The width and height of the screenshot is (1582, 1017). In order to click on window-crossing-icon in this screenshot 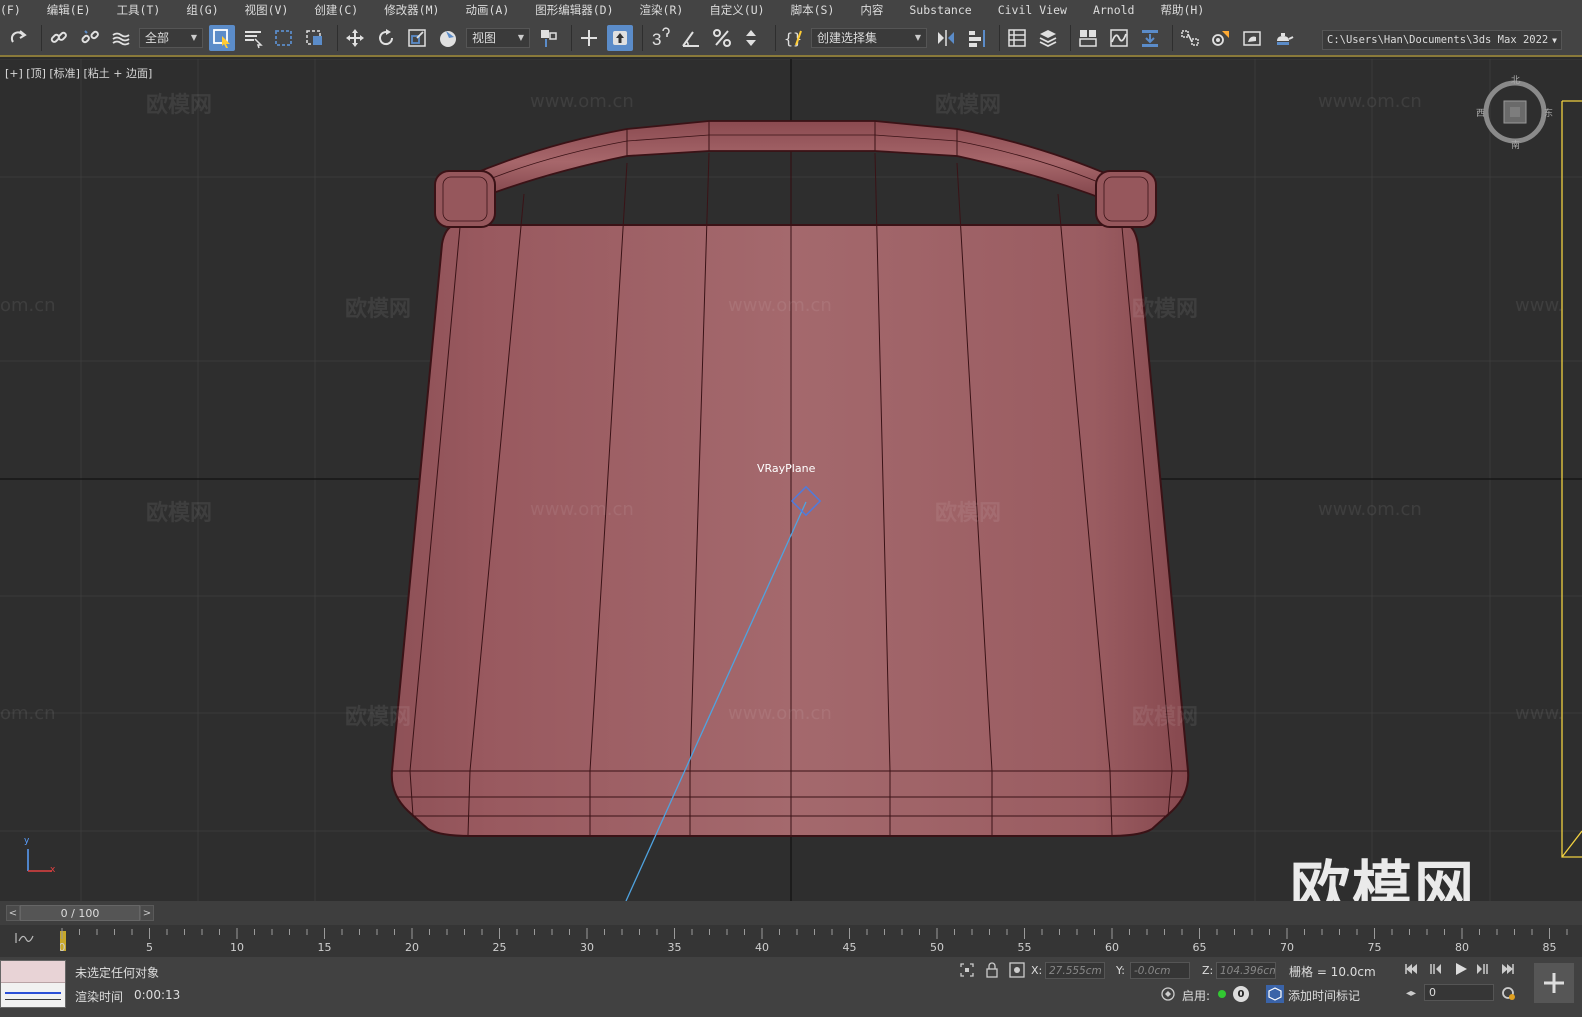, I will do `click(315, 38)`.